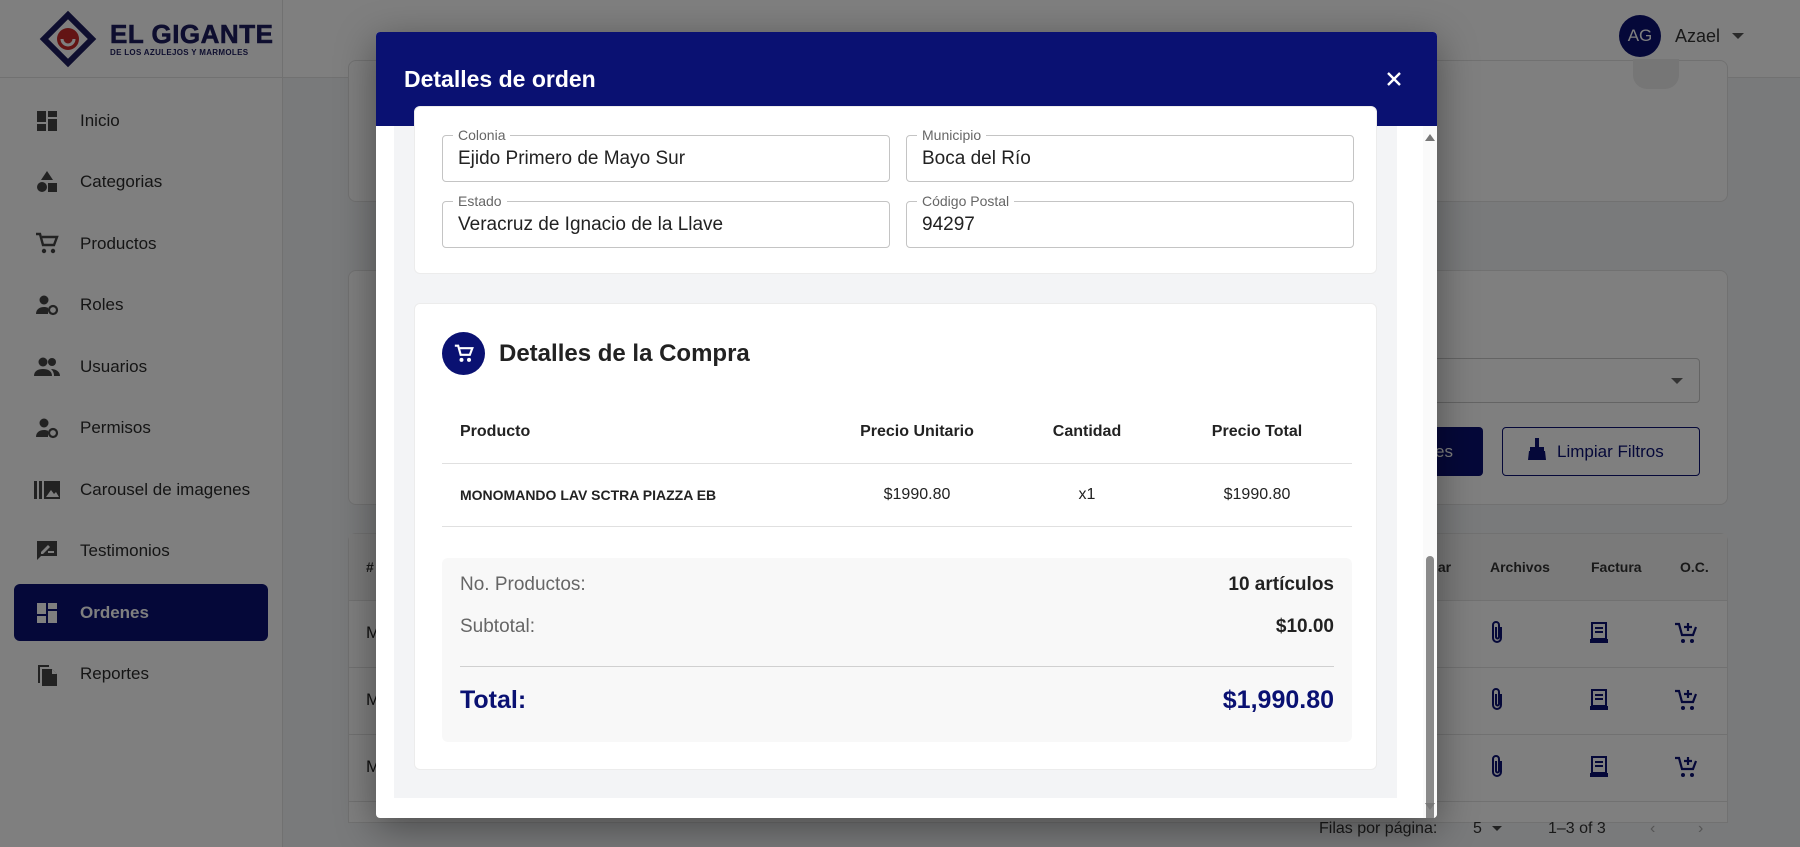 Image resolution: width=1800 pixels, height=847 pixels. What do you see at coordinates (500, 78) in the screenshot?
I see `dialog-title: Detalles de orden` at bounding box center [500, 78].